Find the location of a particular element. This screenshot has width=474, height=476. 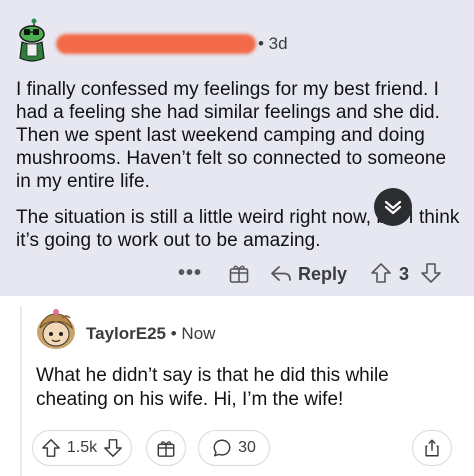

reply-button: Reply is located at coordinates (308, 274).